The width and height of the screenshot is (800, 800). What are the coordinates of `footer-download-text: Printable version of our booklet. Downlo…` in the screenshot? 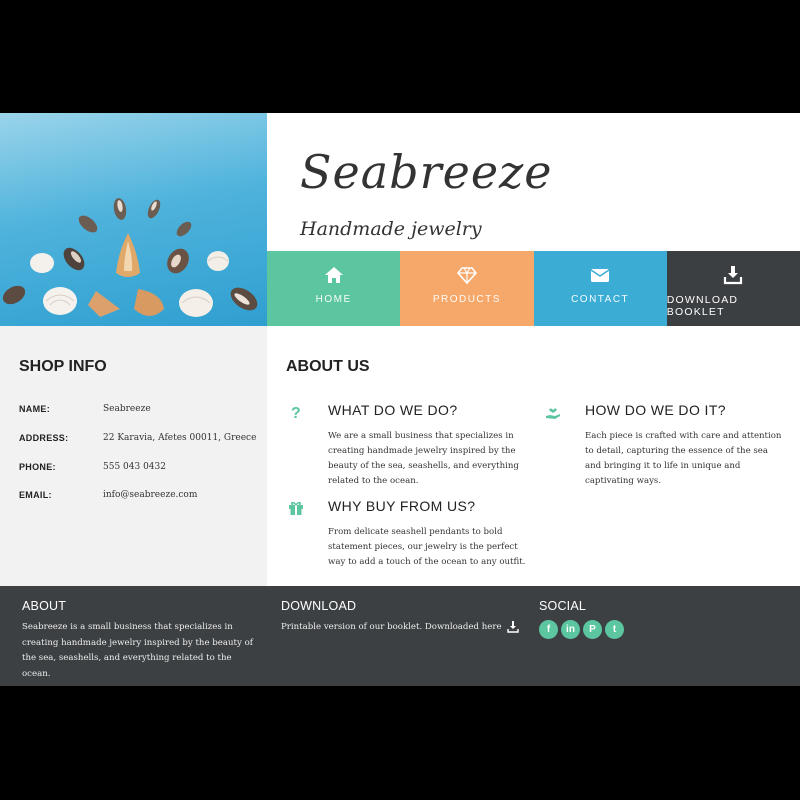 It's located at (391, 627).